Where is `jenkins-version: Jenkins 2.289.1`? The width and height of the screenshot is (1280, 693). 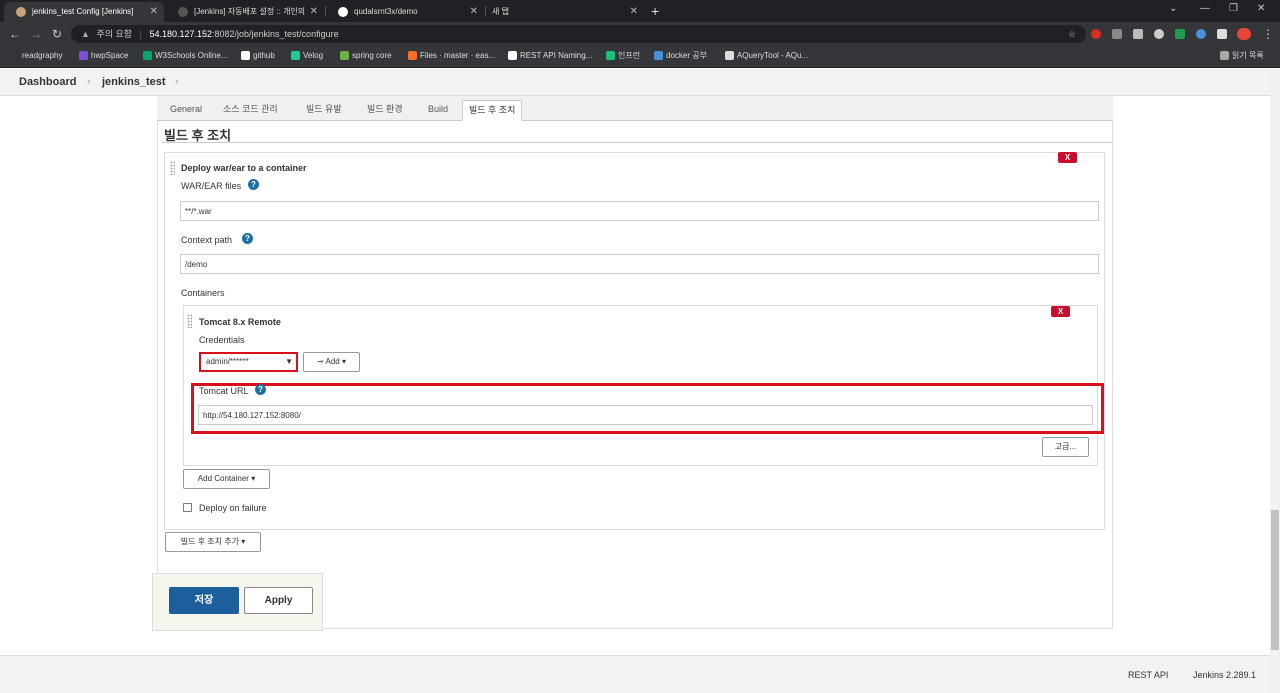 jenkins-version: Jenkins 2.289.1 is located at coordinates (1224, 675).